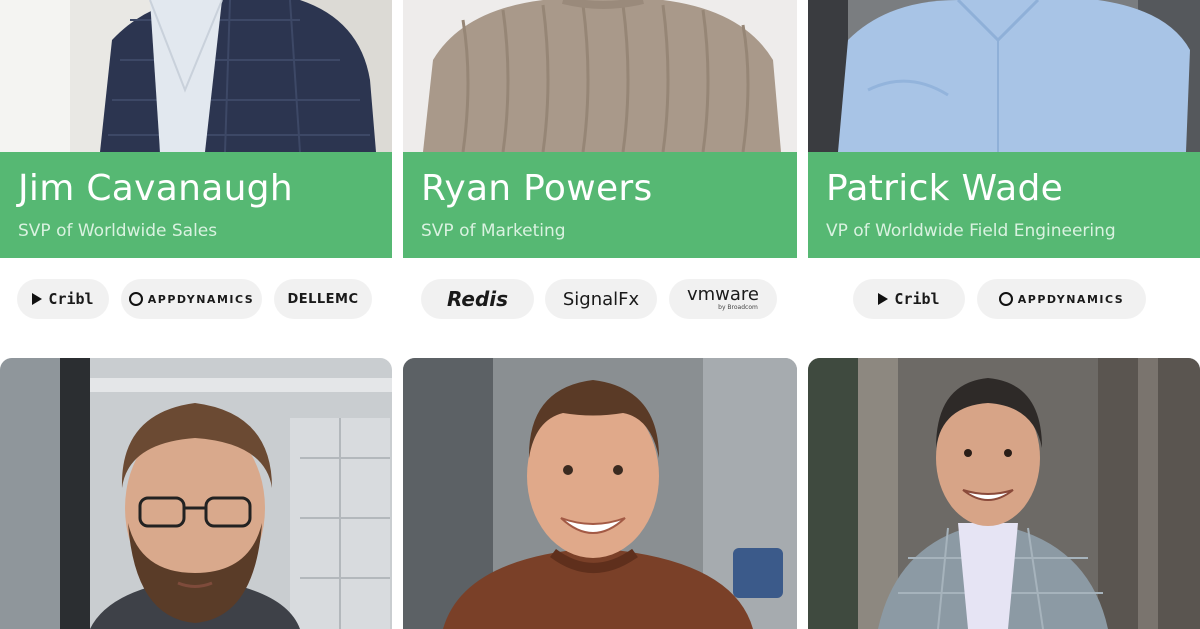  What do you see at coordinates (155, 188) in the screenshot?
I see `person-name: Jim Cavanaugh` at bounding box center [155, 188].